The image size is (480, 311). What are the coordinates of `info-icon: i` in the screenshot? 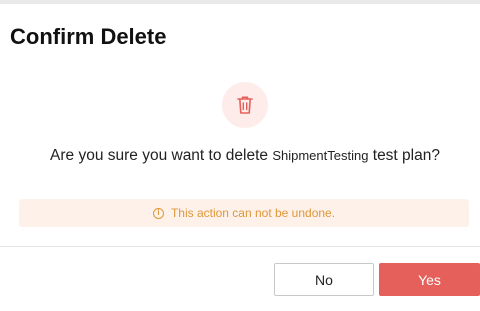 It's located at (158, 213).